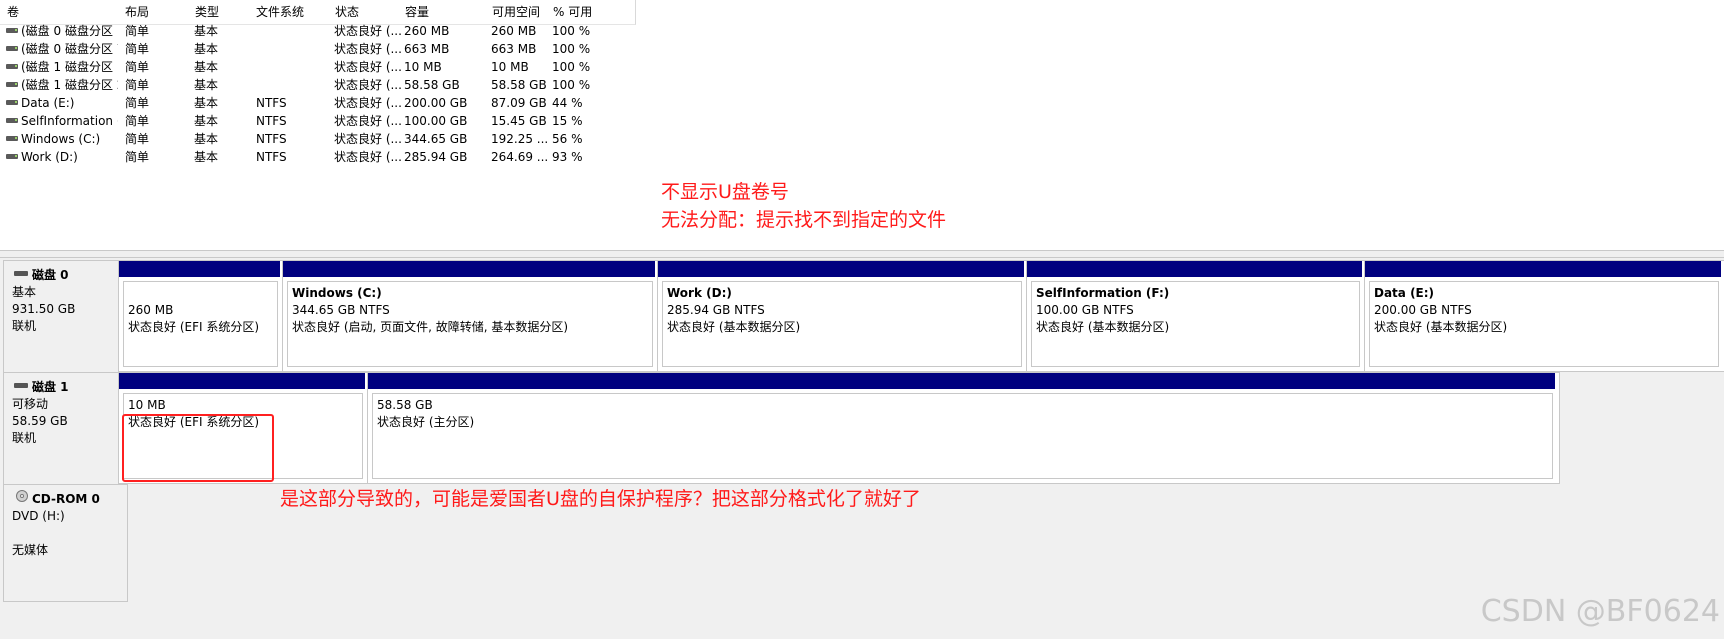 This screenshot has width=1724, height=639. What do you see at coordinates (22, 496) in the screenshot?
I see `cd-rom-icon` at bounding box center [22, 496].